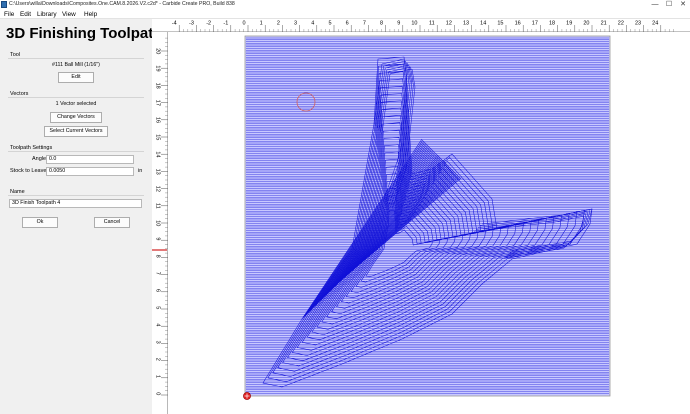  What do you see at coordinates (655, 24) in the screenshot?
I see `x-tick-label: 24` at bounding box center [655, 24].